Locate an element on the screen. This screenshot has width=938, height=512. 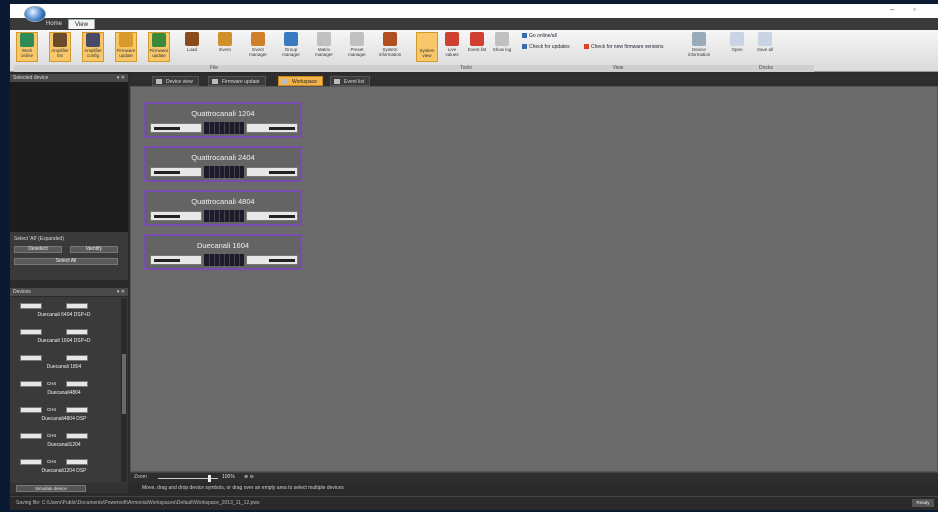
ribbon-button-main-3: Firmware update is located at coordinates (126, 47).